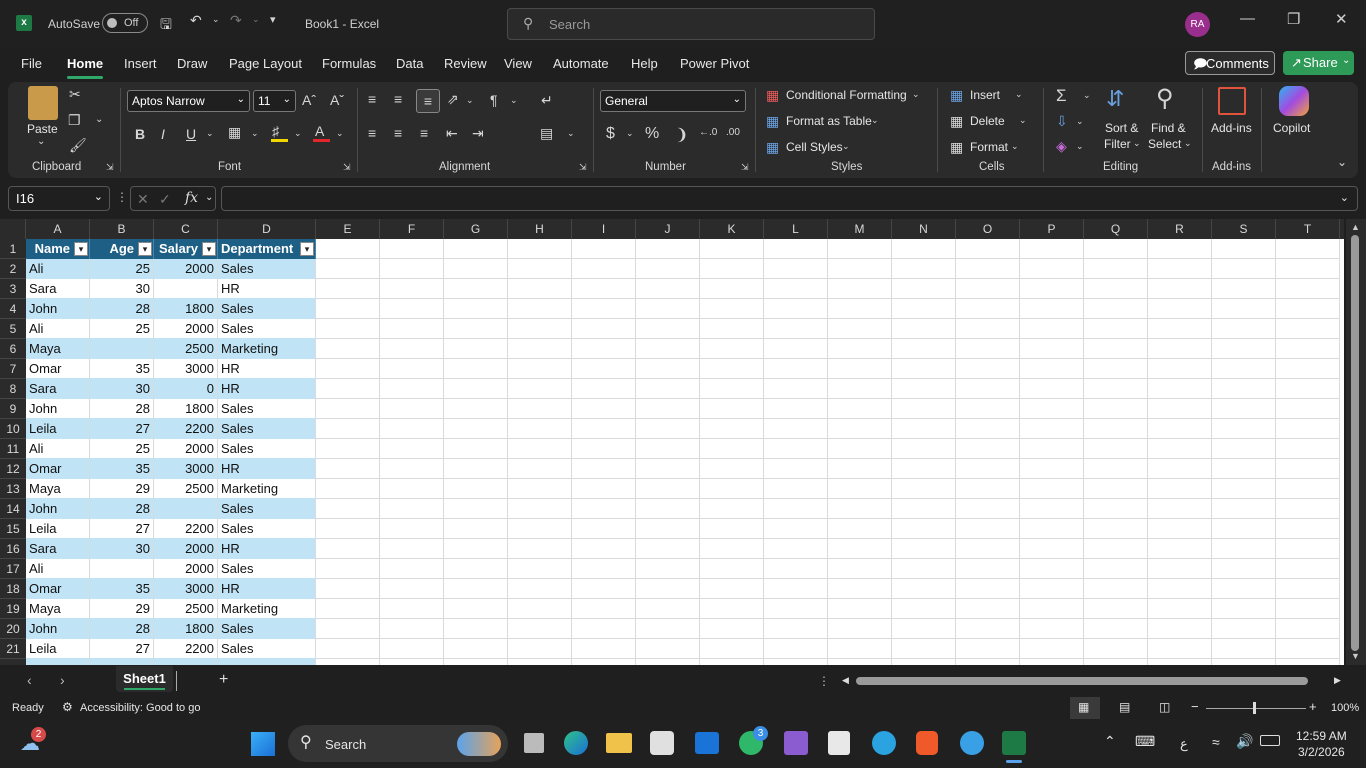 Image resolution: width=1366 pixels, height=768 pixels. I want to click on cell-styles-icon: ▦, so click(772, 147).